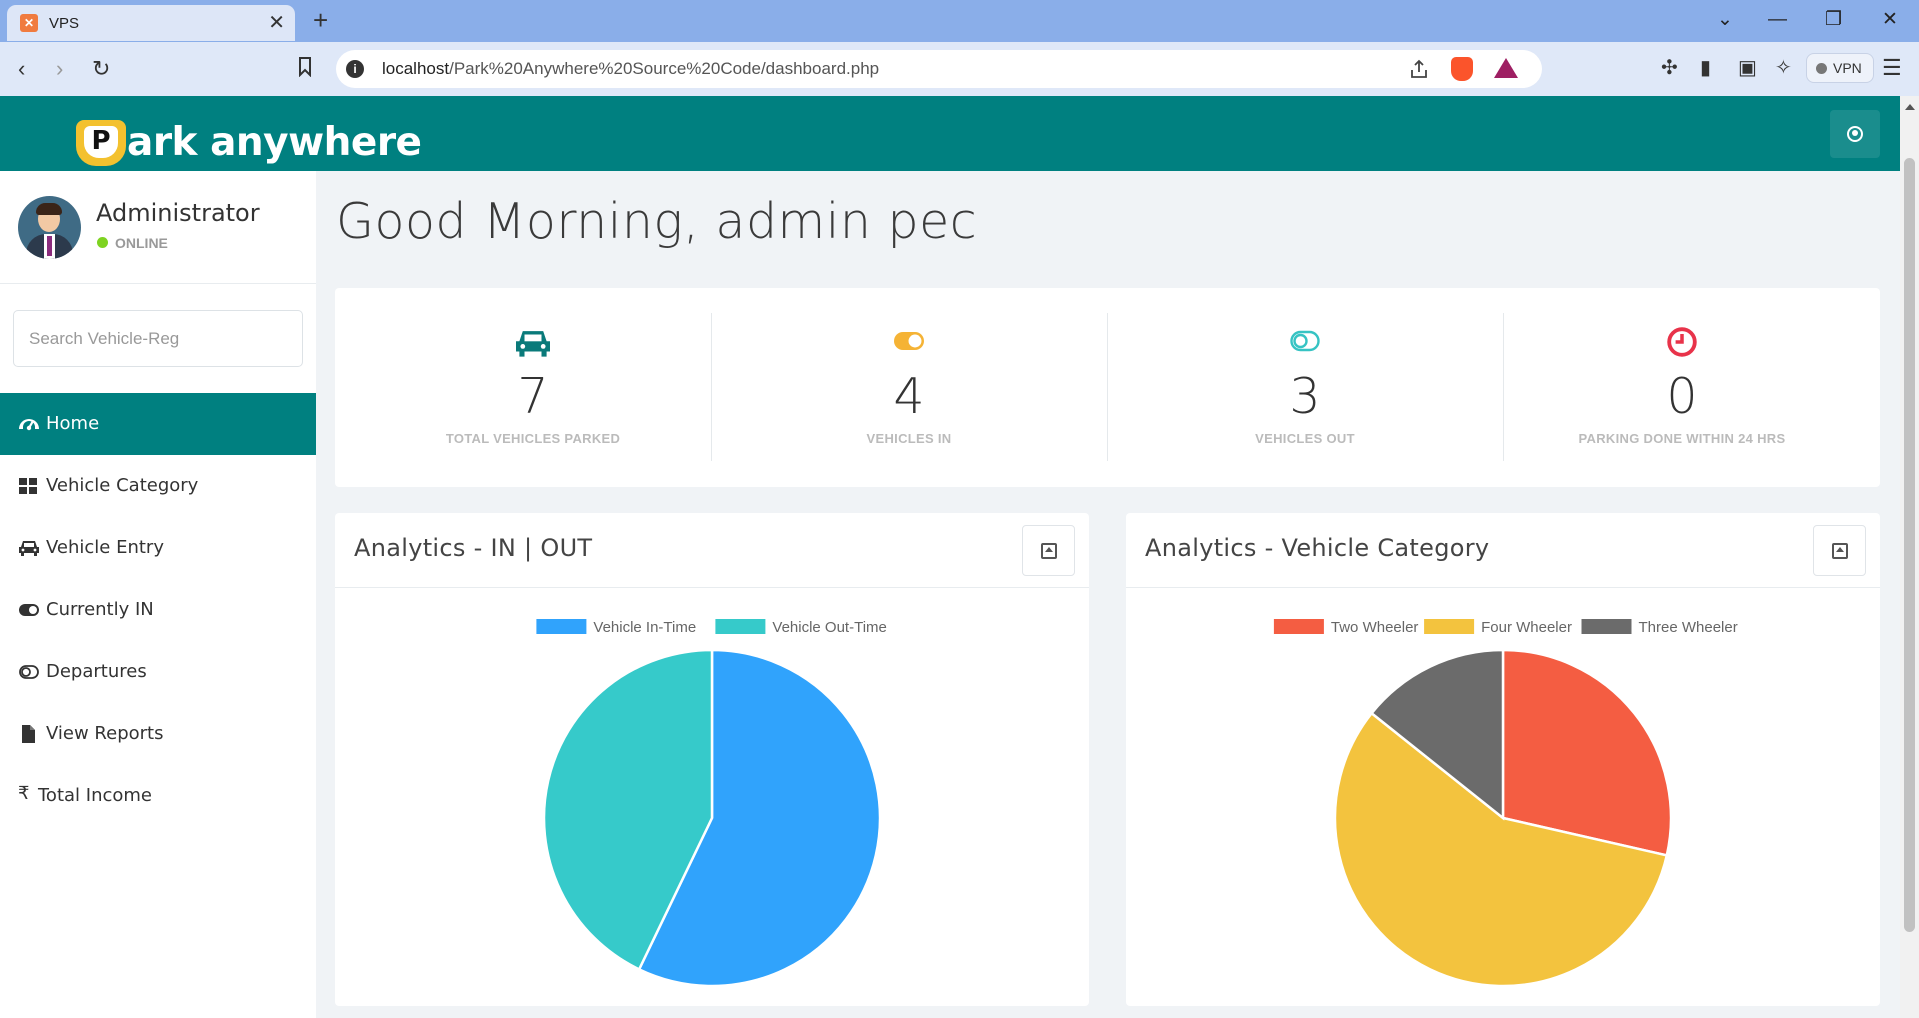 The width and height of the screenshot is (1919, 1018). Describe the element at coordinates (1503, 550) in the screenshot. I see `panel-header: Analytics - Vehicle Category` at that location.